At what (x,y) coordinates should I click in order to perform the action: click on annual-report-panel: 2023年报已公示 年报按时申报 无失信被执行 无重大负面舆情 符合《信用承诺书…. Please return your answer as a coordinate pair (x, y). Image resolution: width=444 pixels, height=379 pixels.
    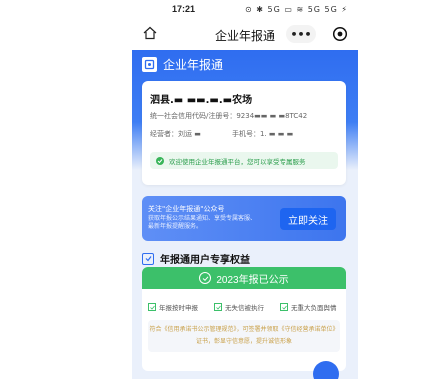
    Looking at the image, I should click on (244, 319).